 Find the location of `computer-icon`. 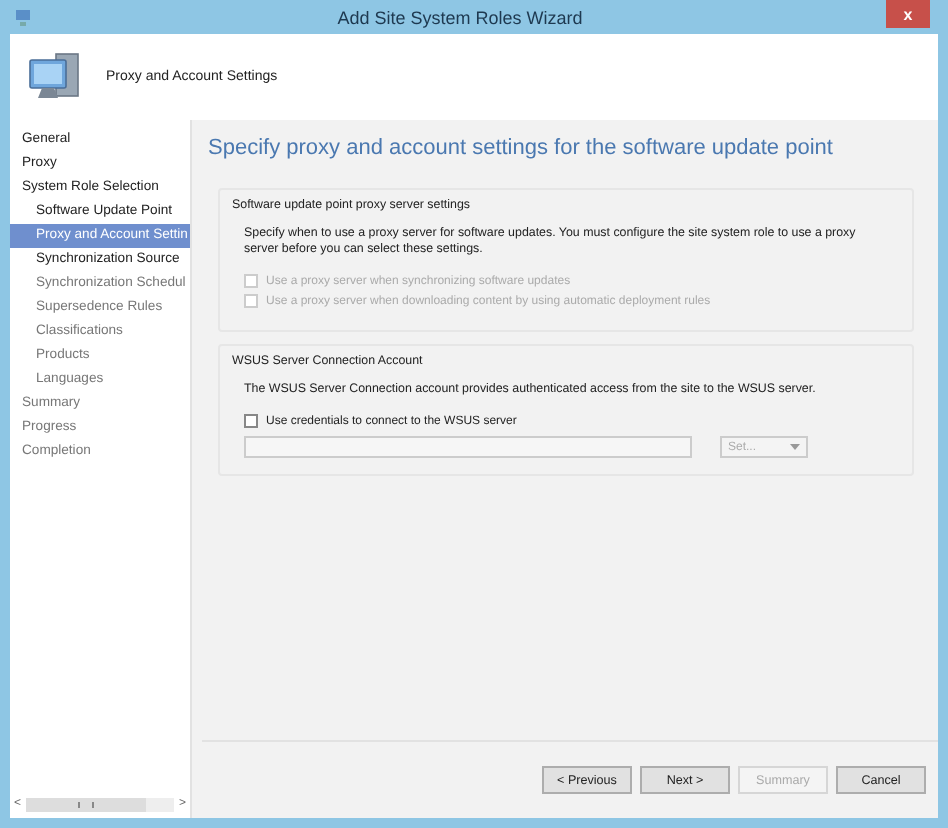

computer-icon is located at coordinates (24, 17).